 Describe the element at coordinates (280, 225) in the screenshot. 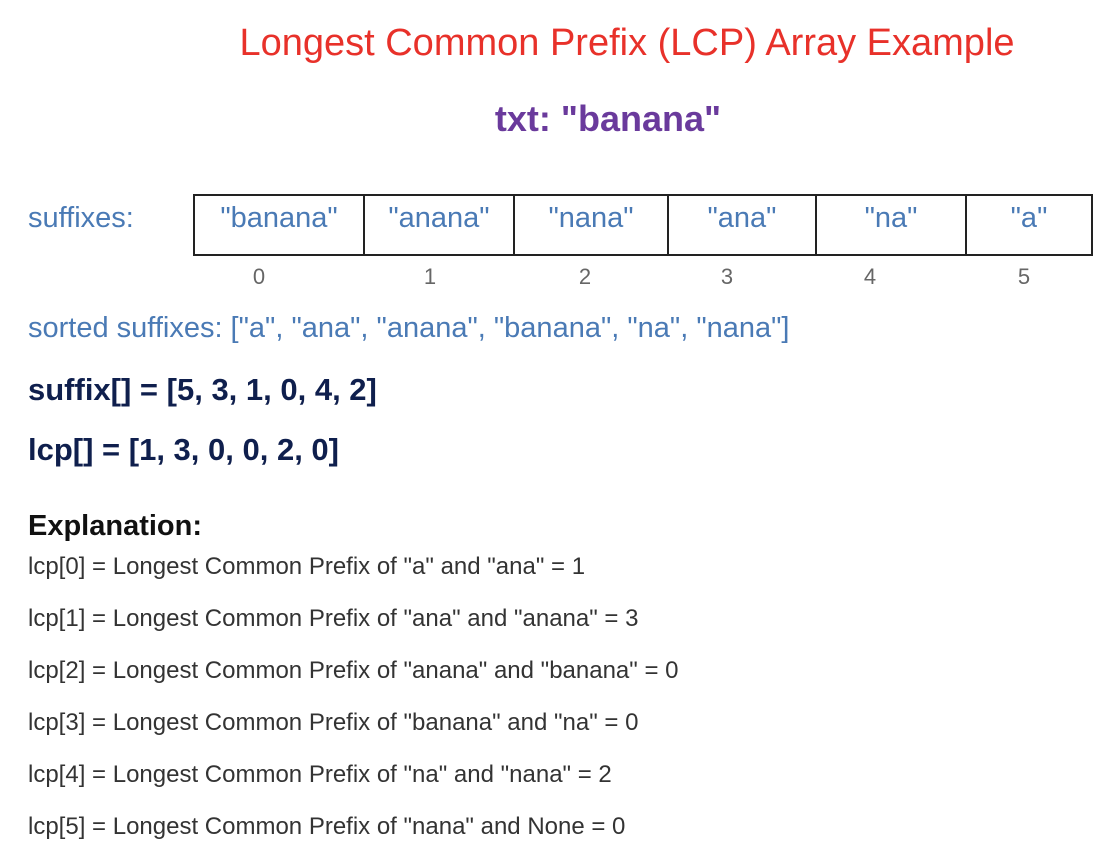

I see `suffix-cell-0: "banana"` at that location.